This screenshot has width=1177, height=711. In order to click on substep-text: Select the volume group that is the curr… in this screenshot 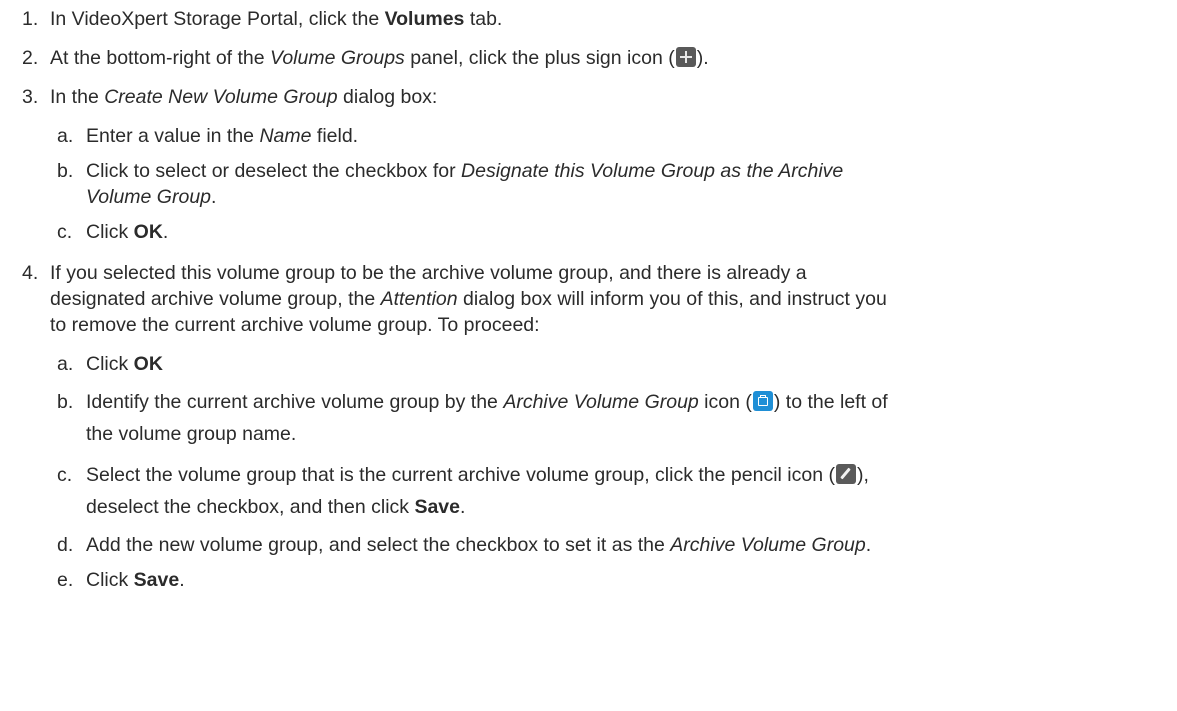, I will do `click(460, 475)`.